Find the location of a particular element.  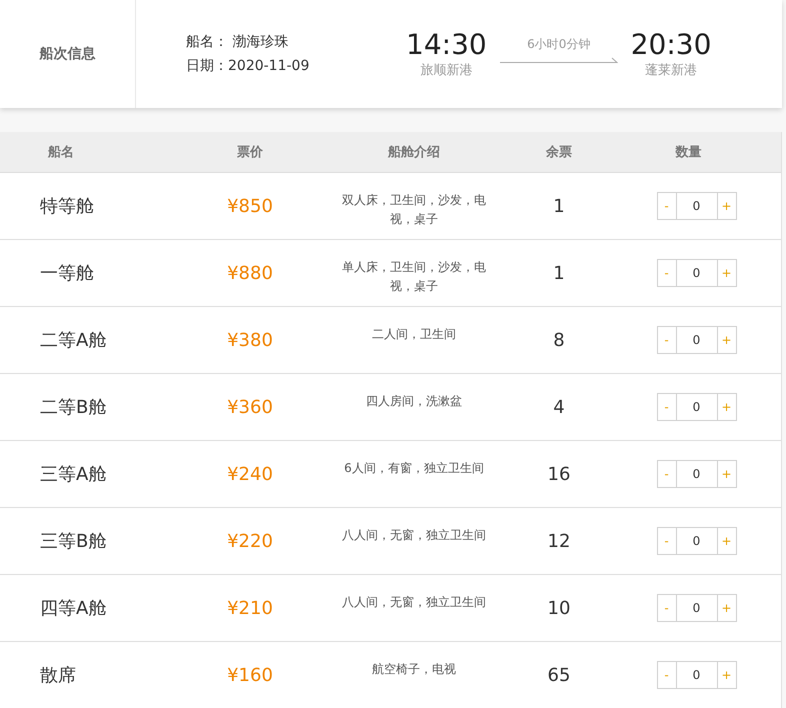

section-label: 船次信息 is located at coordinates (68, 54).